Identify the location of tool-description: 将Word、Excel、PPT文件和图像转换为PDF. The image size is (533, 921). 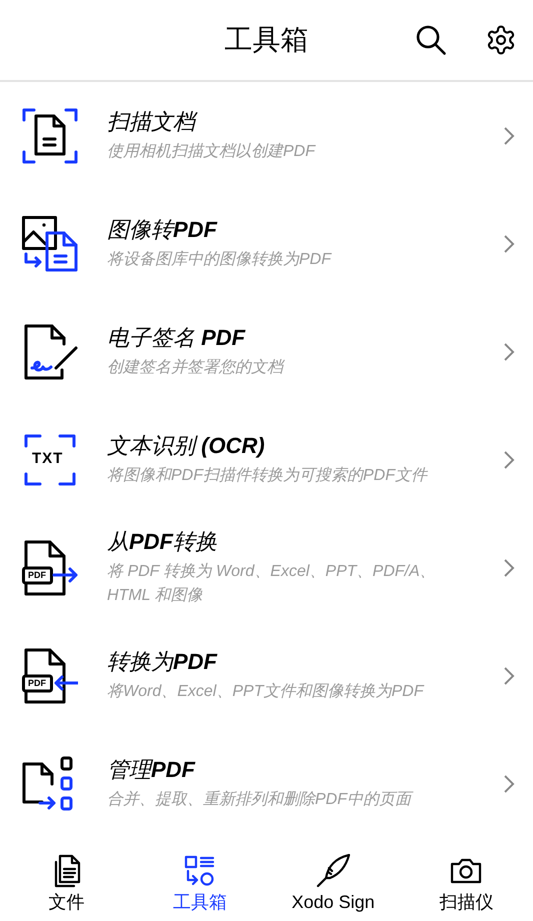
(266, 692).